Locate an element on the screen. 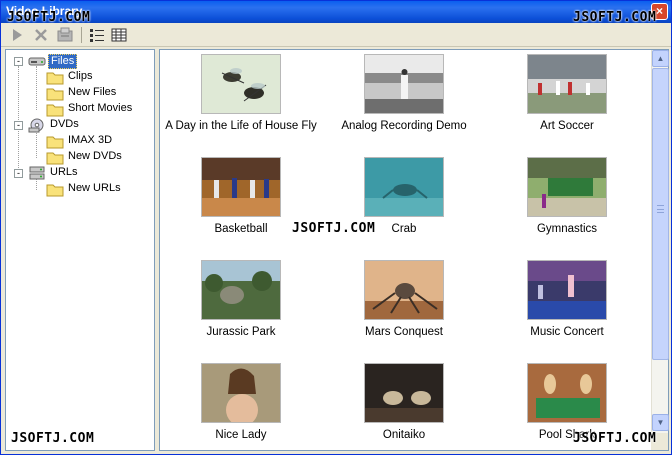 The height and width of the screenshot is (455, 672). scroll-up-button: ▲ is located at coordinates (660, 58).